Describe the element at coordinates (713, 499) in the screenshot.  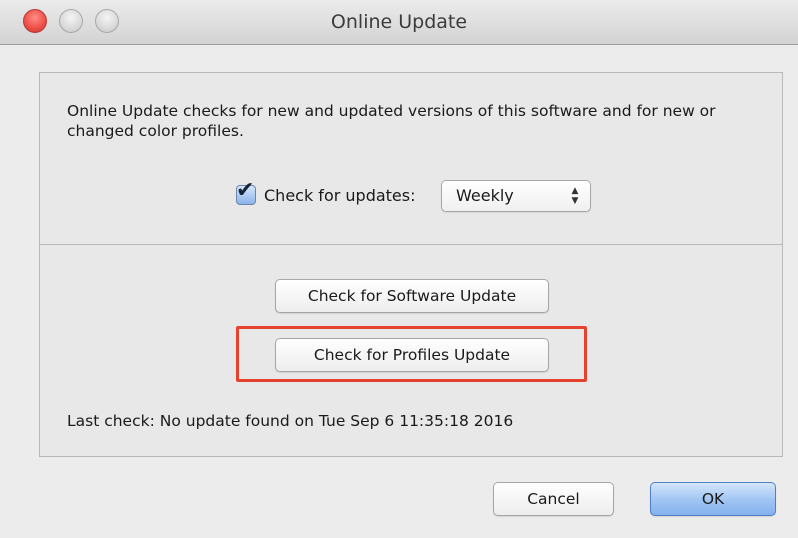
I see `ok-button: OK` at that location.